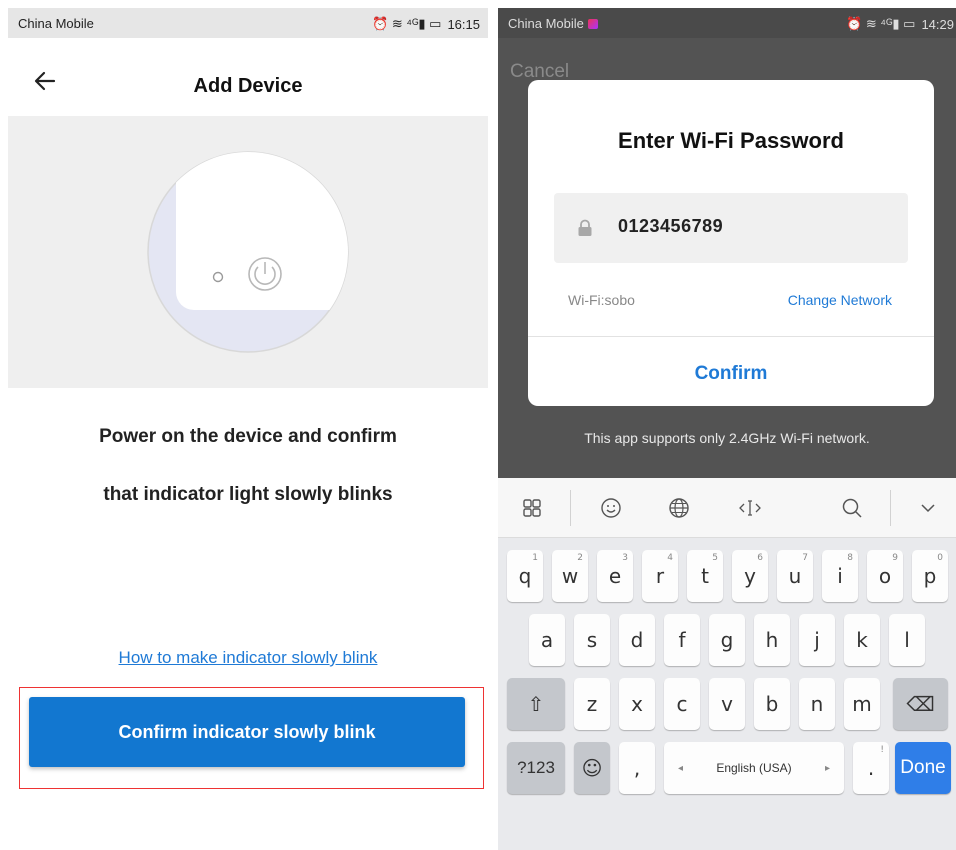 The height and width of the screenshot is (850, 956). What do you see at coordinates (592, 640) in the screenshot?
I see `key-s: s` at bounding box center [592, 640].